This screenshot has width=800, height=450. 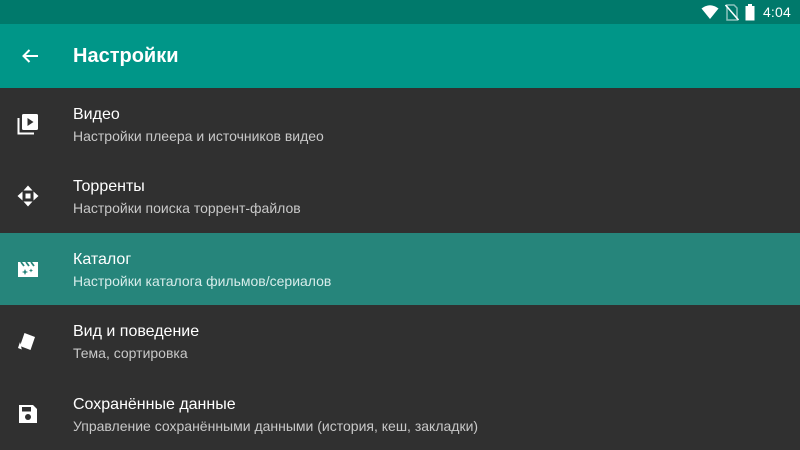 What do you see at coordinates (96, 114) in the screenshot?
I see `settings-item-title: Видео` at bounding box center [96, 114].